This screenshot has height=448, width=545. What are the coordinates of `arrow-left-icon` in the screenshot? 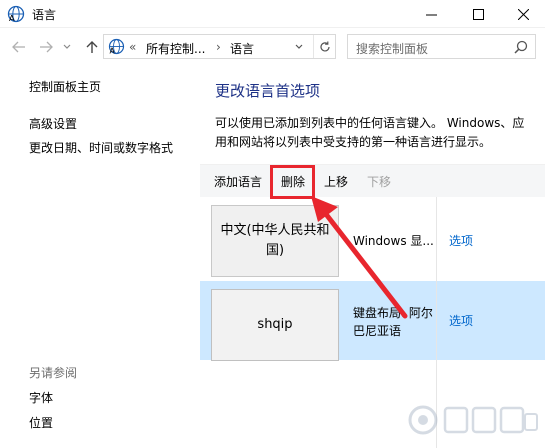 It's located at (18, 47).